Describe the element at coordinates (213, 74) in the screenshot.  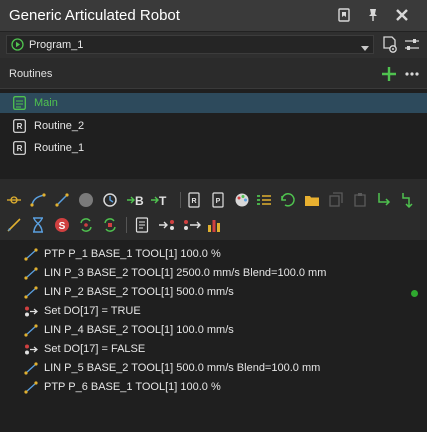
I see `routines-header: Routines` at that location.